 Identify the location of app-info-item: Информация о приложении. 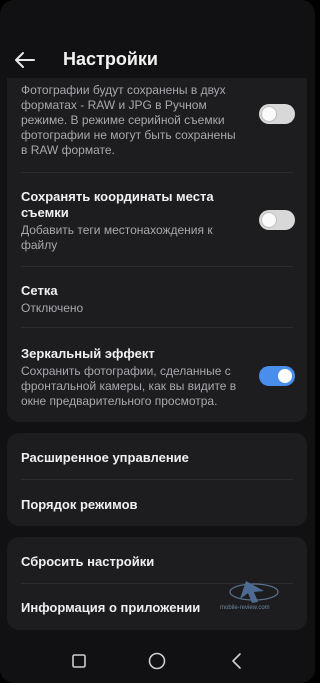
(110, 607).